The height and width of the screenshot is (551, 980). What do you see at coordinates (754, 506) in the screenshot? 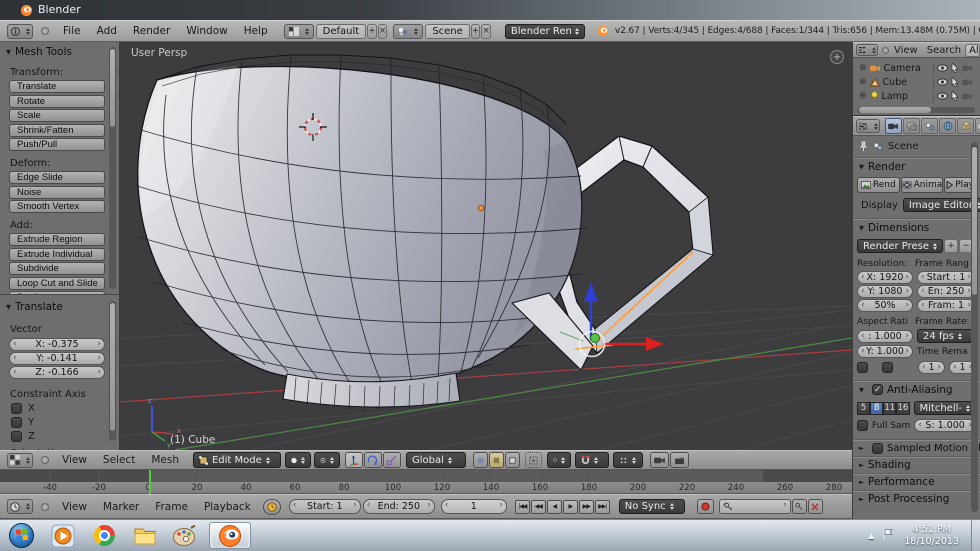
I see `keying-set-field` at bounding box center [754, 506].